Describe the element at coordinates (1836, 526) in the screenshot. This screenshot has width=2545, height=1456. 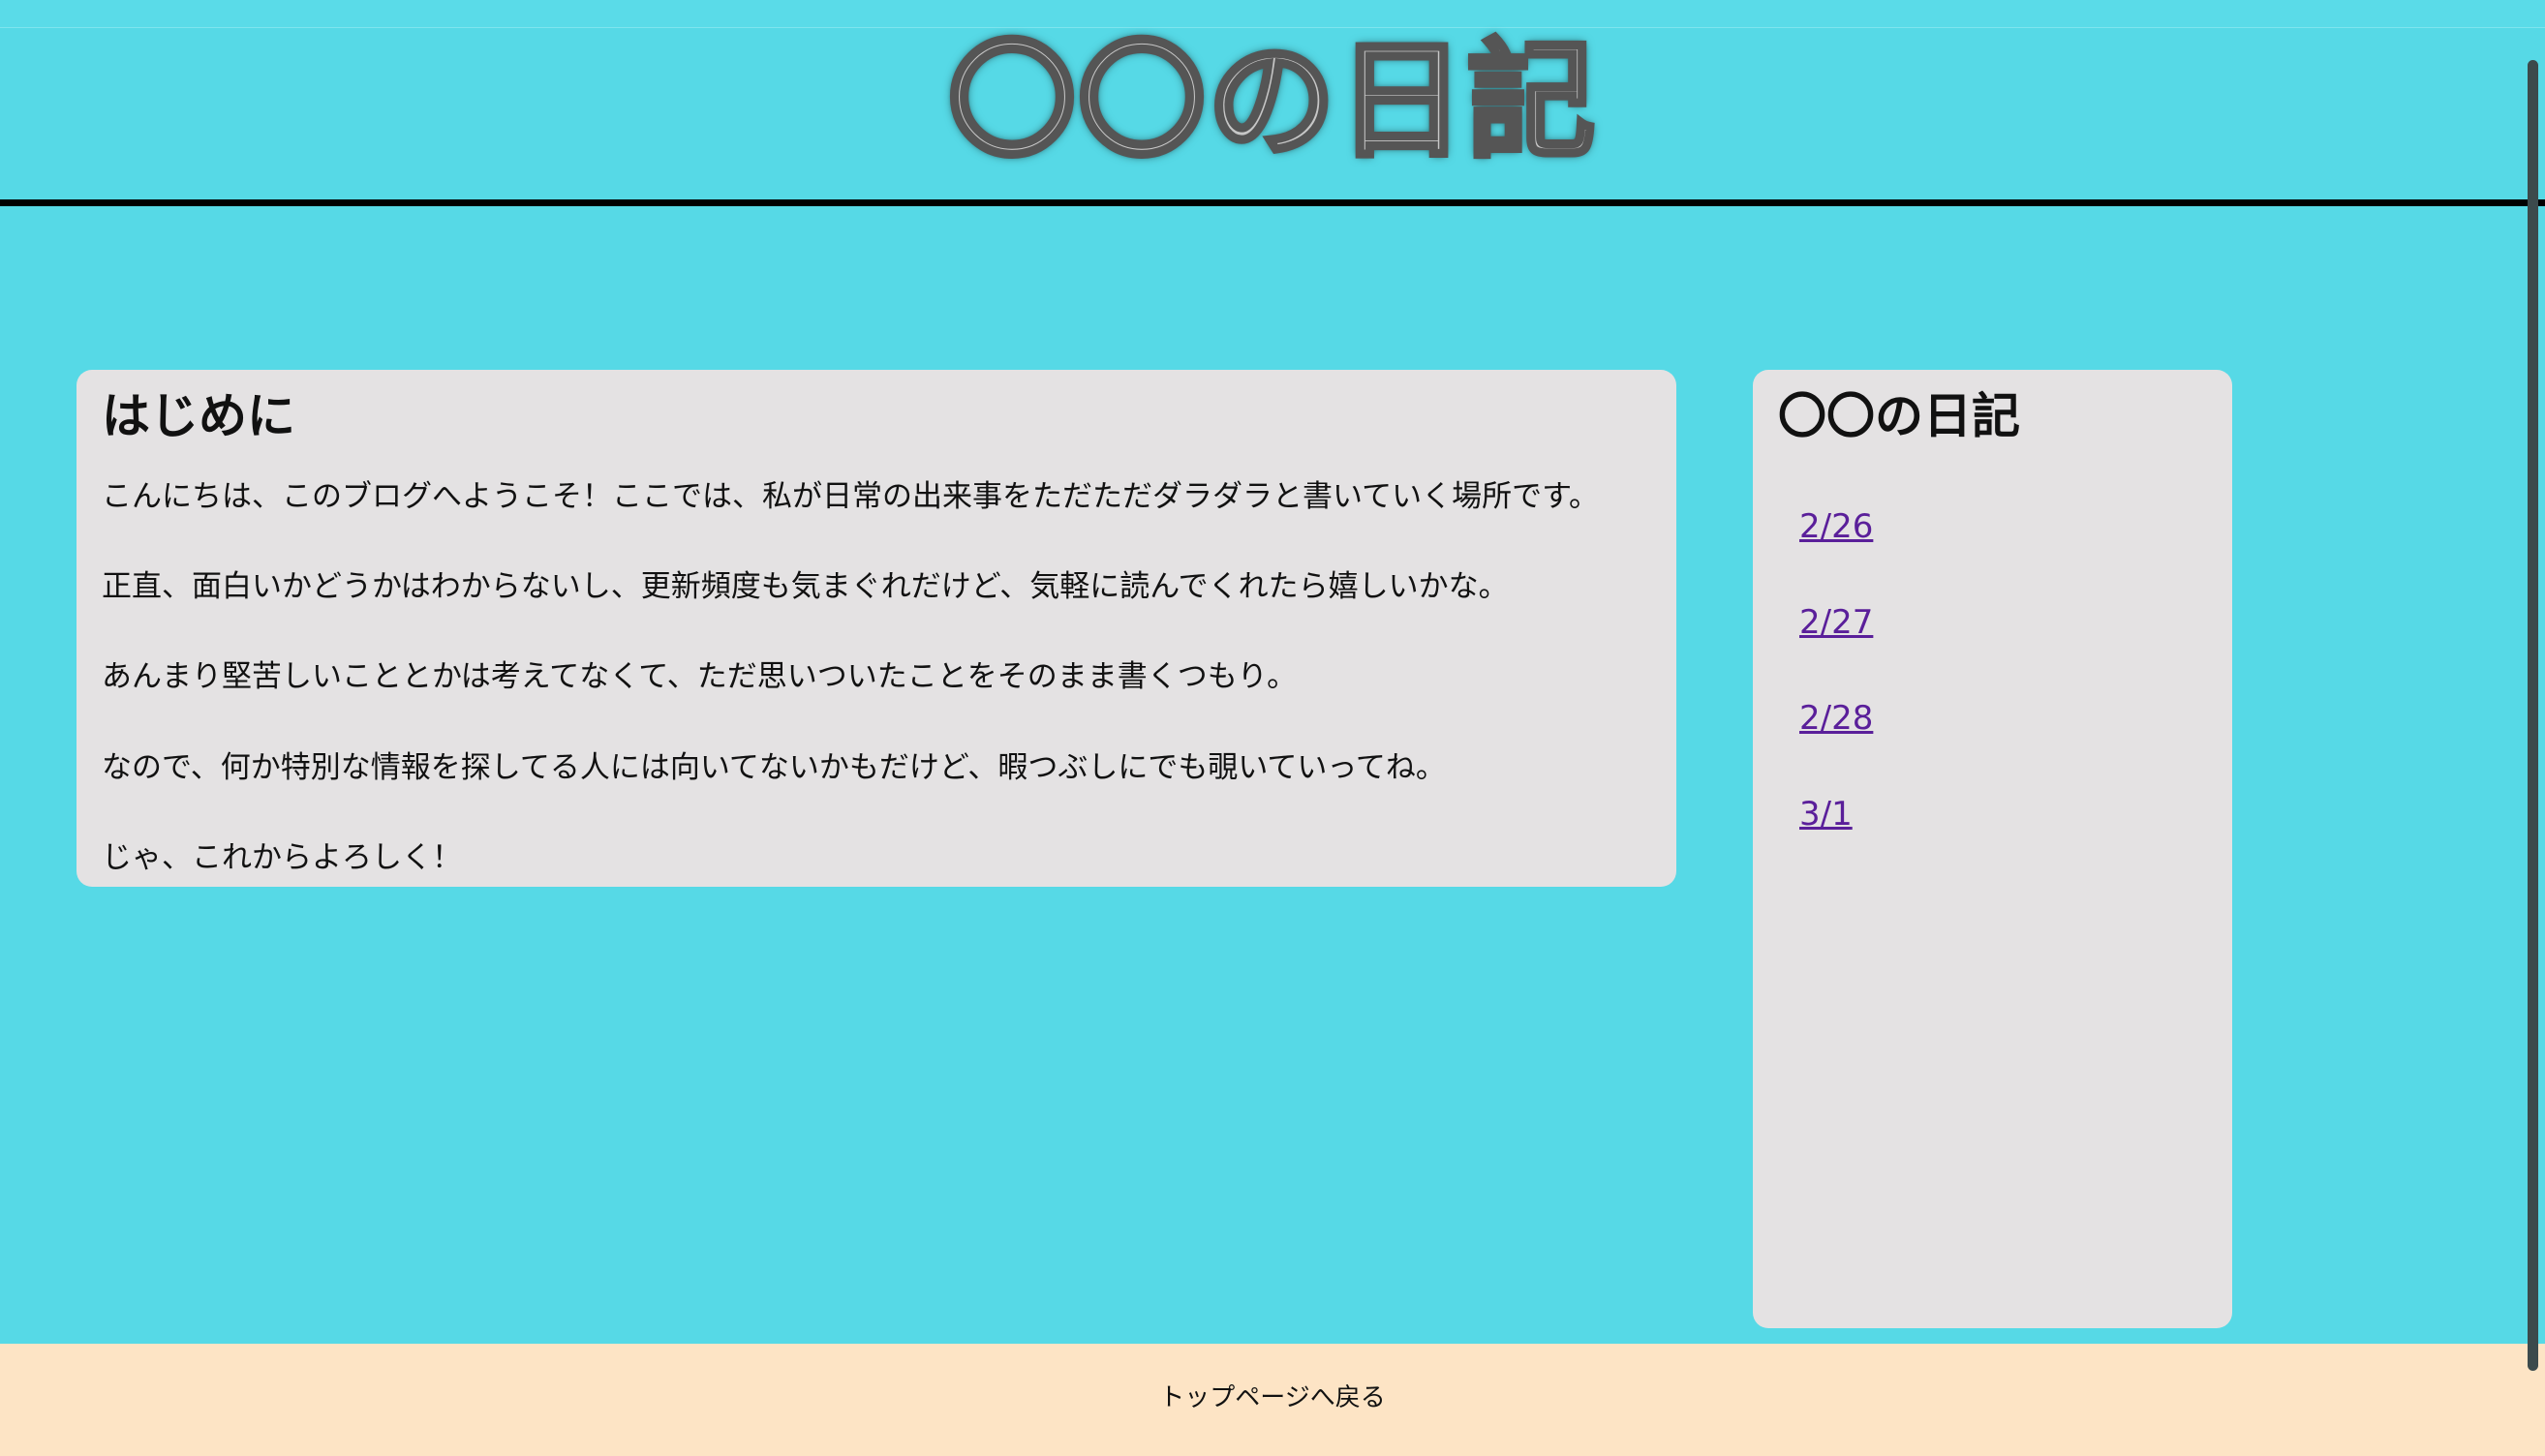
I see `diary-link-2-26: 2/26` at that location.